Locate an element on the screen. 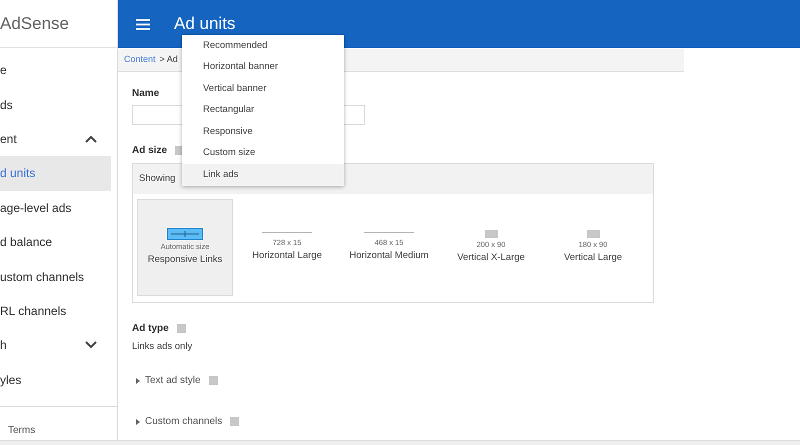 The image size is (800, 445). size-name: Responsive Links is located at coordinates (185, 259).